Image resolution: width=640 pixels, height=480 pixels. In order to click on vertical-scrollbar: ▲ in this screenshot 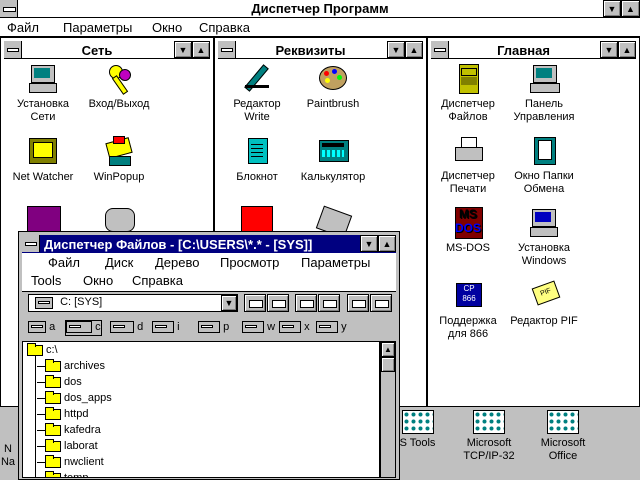, I will do `click(388, 409)`.